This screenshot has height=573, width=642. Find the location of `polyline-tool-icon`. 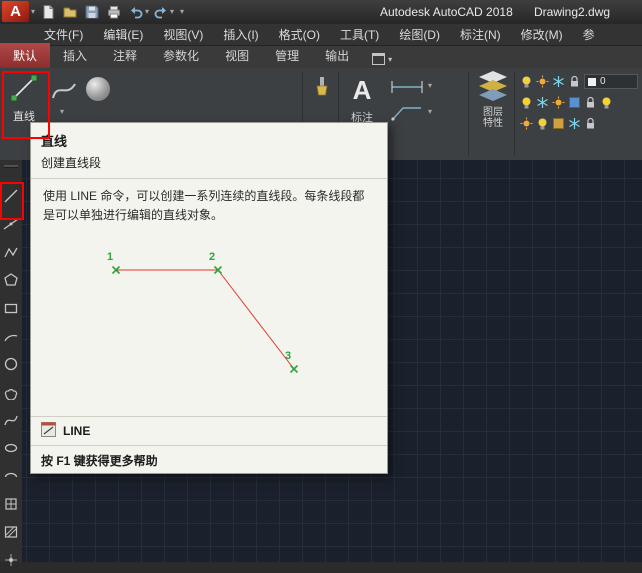

polyline-tool-icon is located at coordinates (64, 92).